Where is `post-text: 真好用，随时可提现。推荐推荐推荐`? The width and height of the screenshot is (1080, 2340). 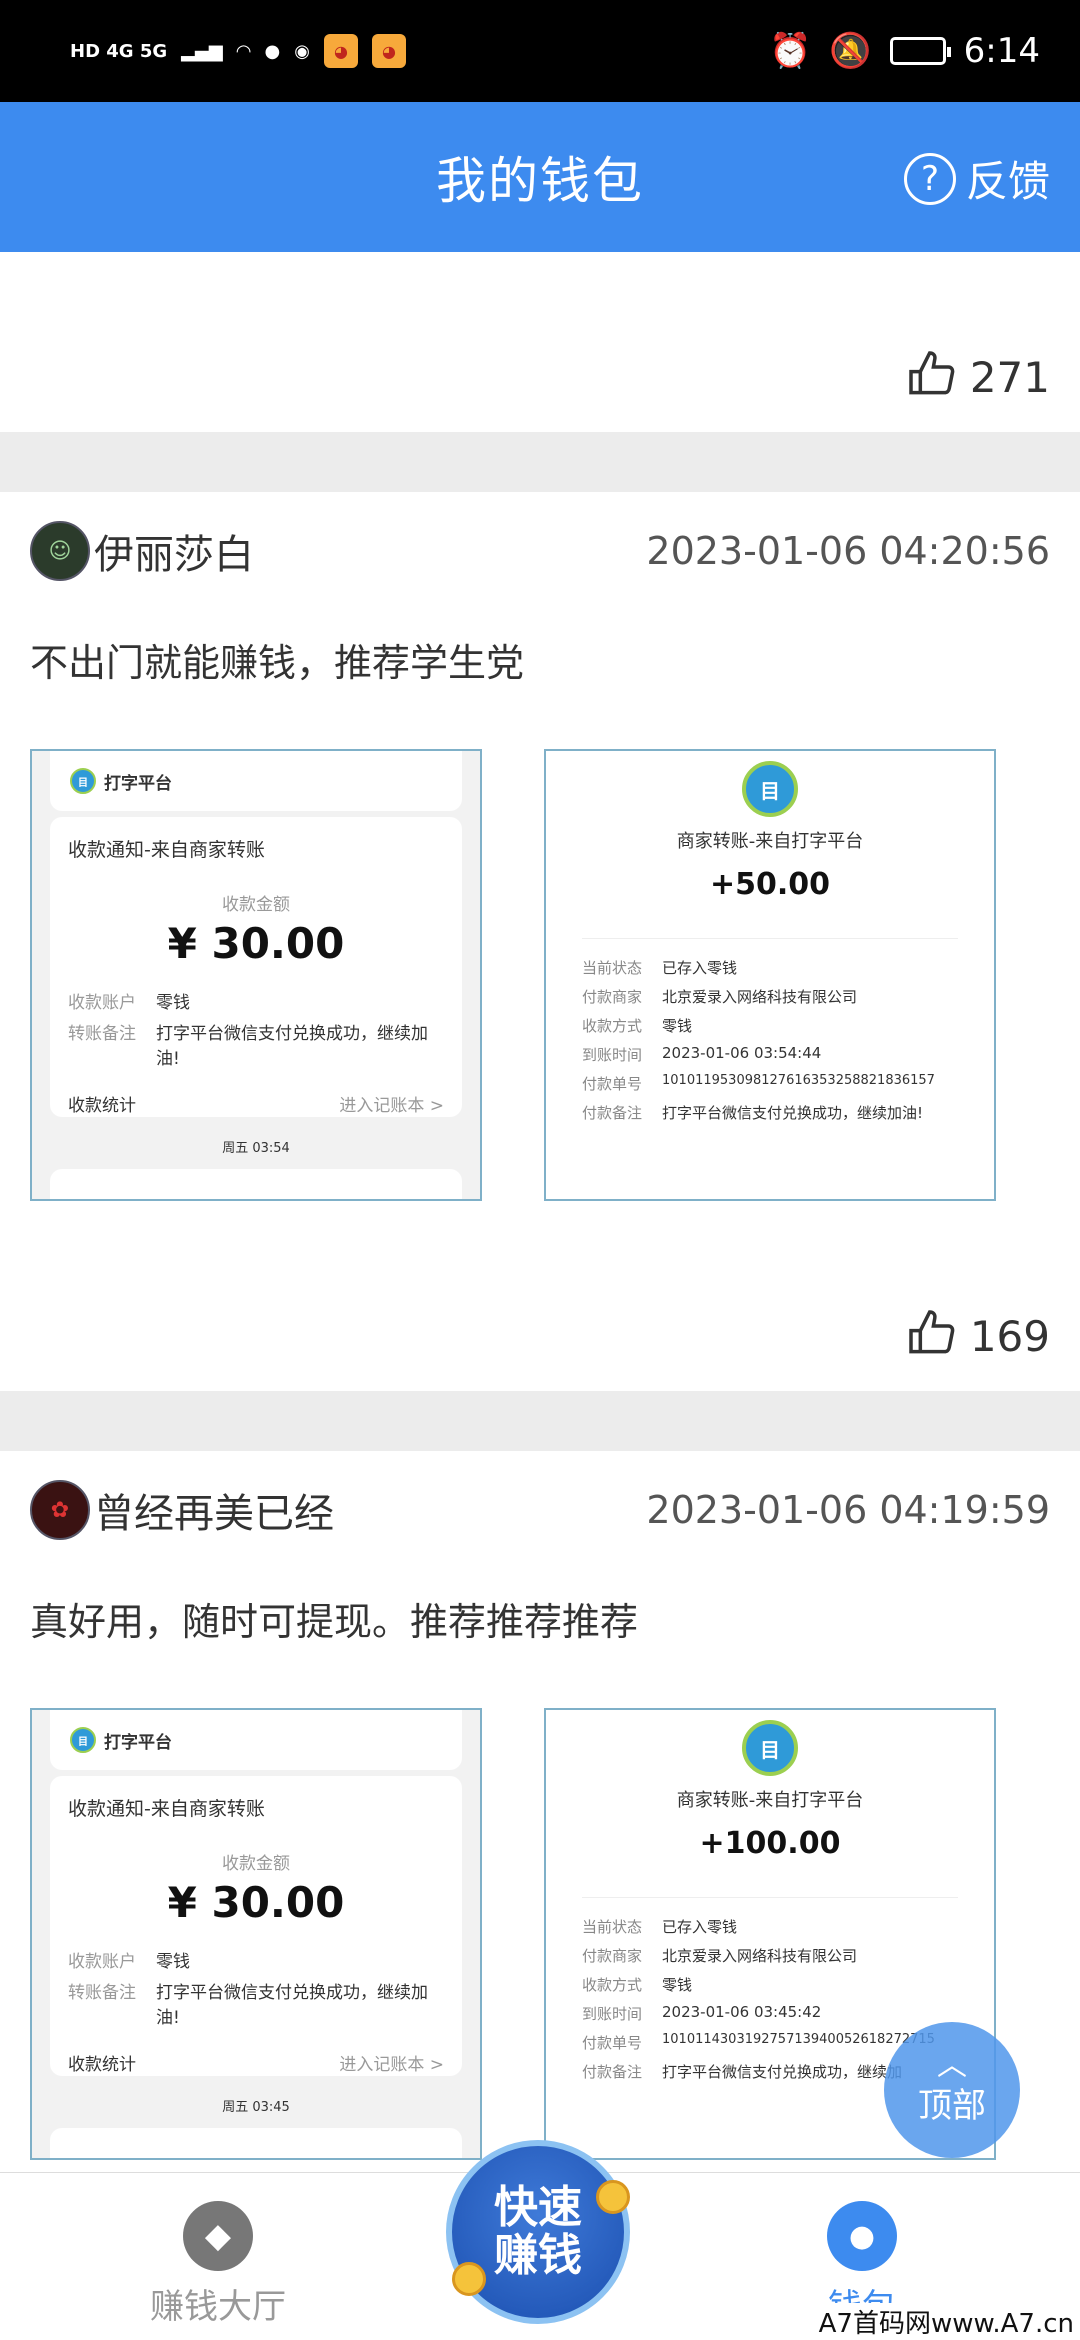
post-text: 真好用，随时可提现。推荐推荐推荐 is located at coordinates (334, 1622).